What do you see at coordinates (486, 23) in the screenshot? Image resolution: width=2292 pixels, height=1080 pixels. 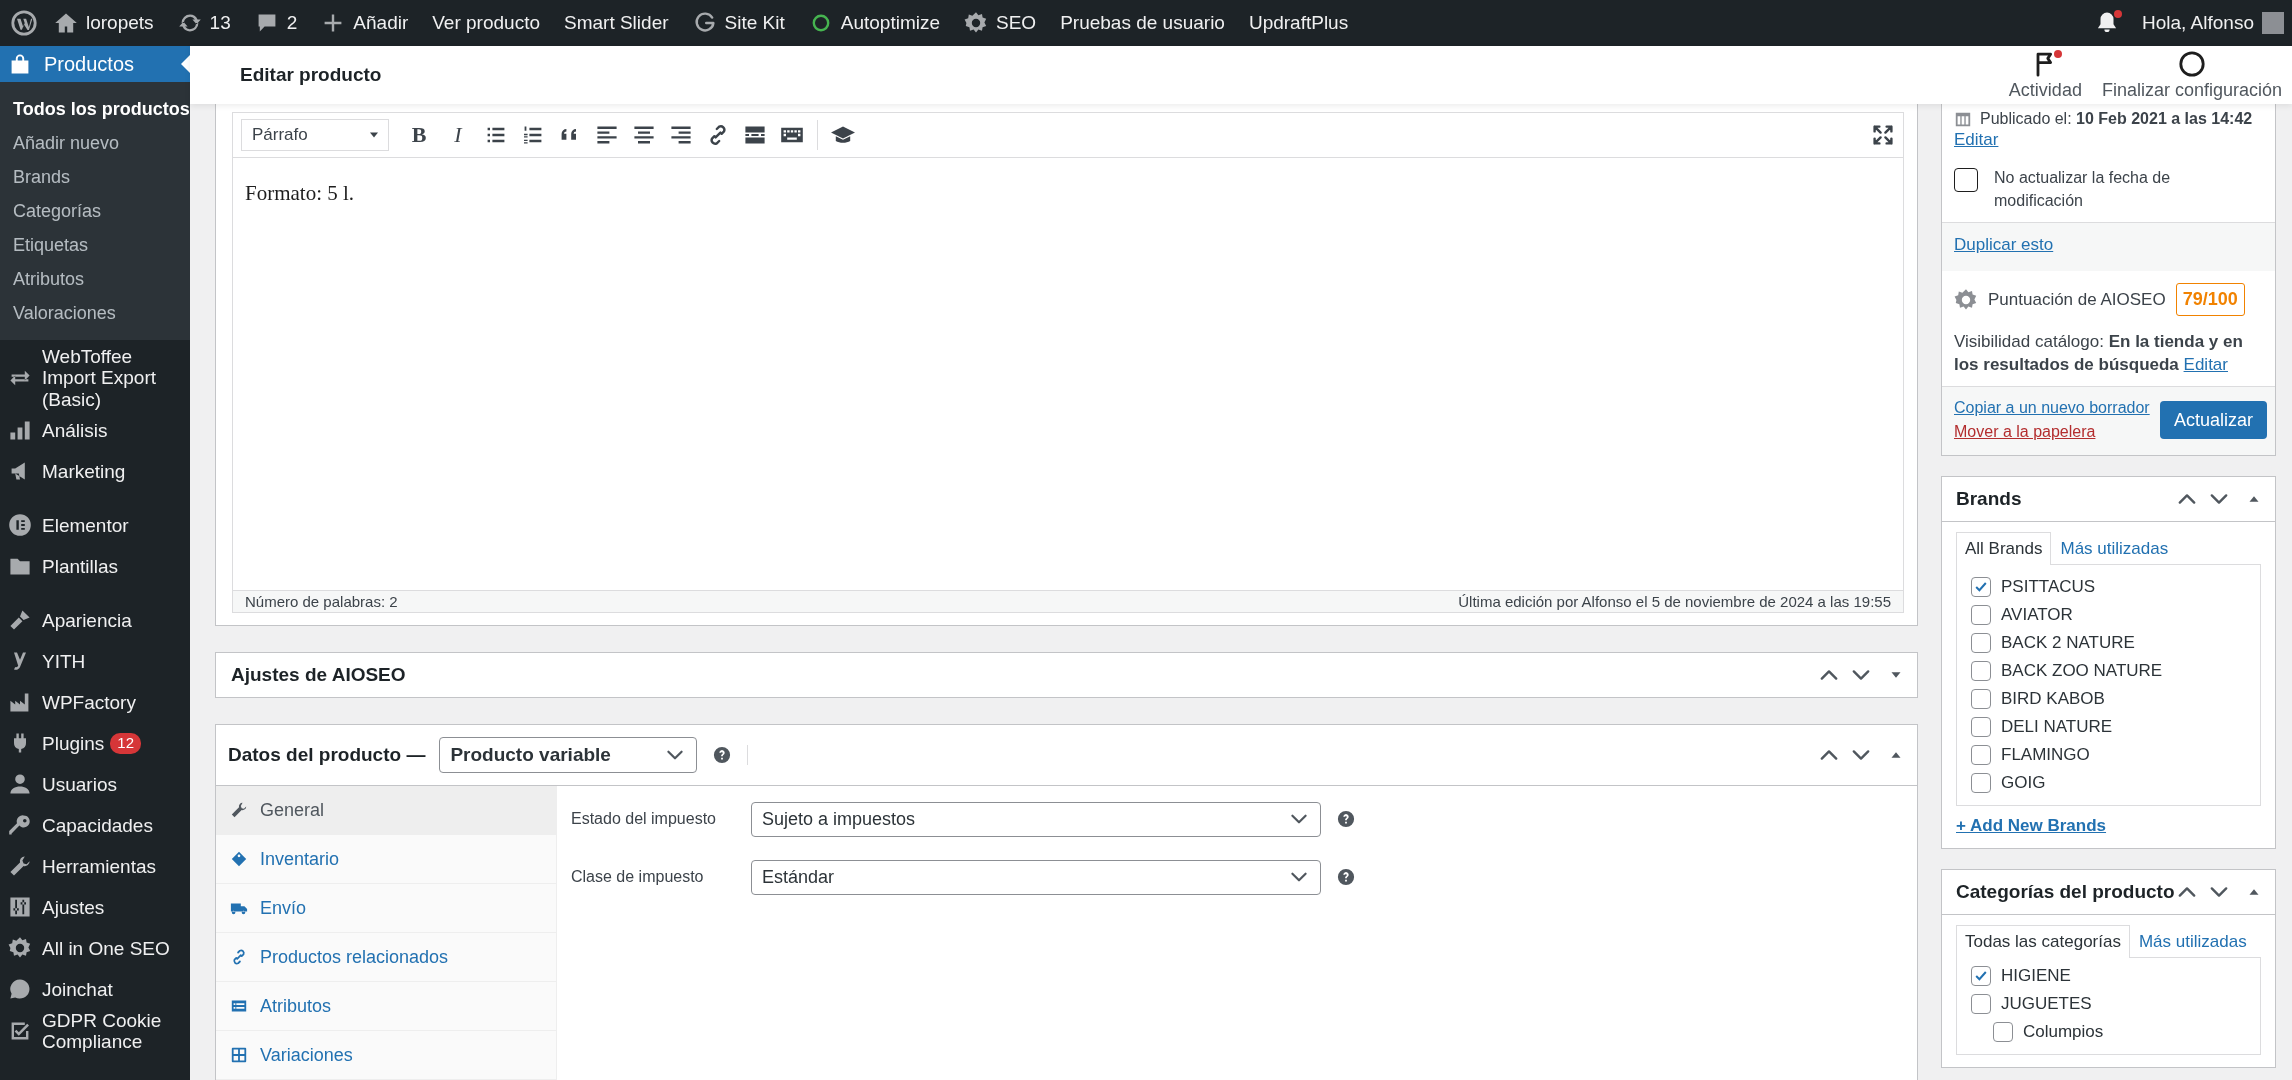 I see `admin-bar-link: Ver producto` at bounding box center [486, 23].